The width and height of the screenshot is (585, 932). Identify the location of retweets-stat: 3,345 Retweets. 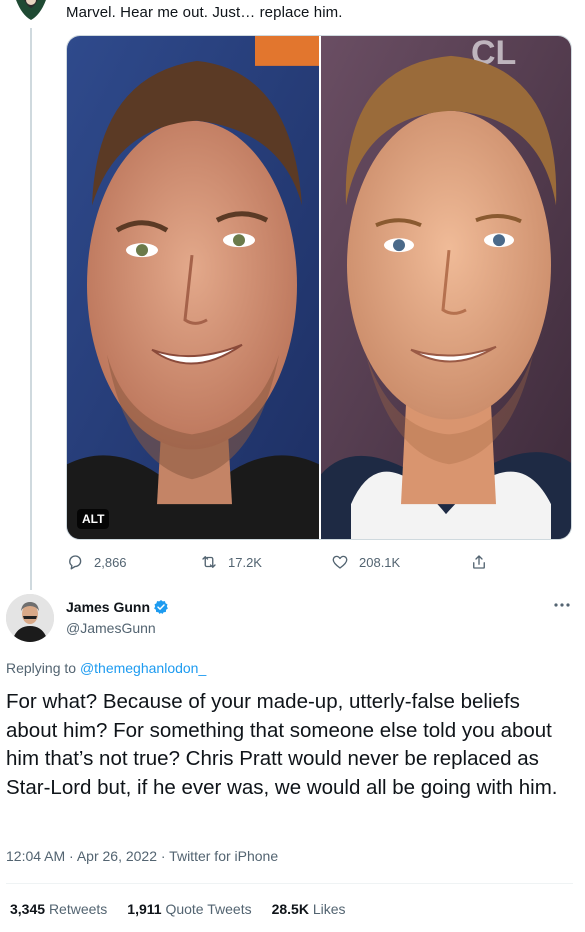
(58, 909).